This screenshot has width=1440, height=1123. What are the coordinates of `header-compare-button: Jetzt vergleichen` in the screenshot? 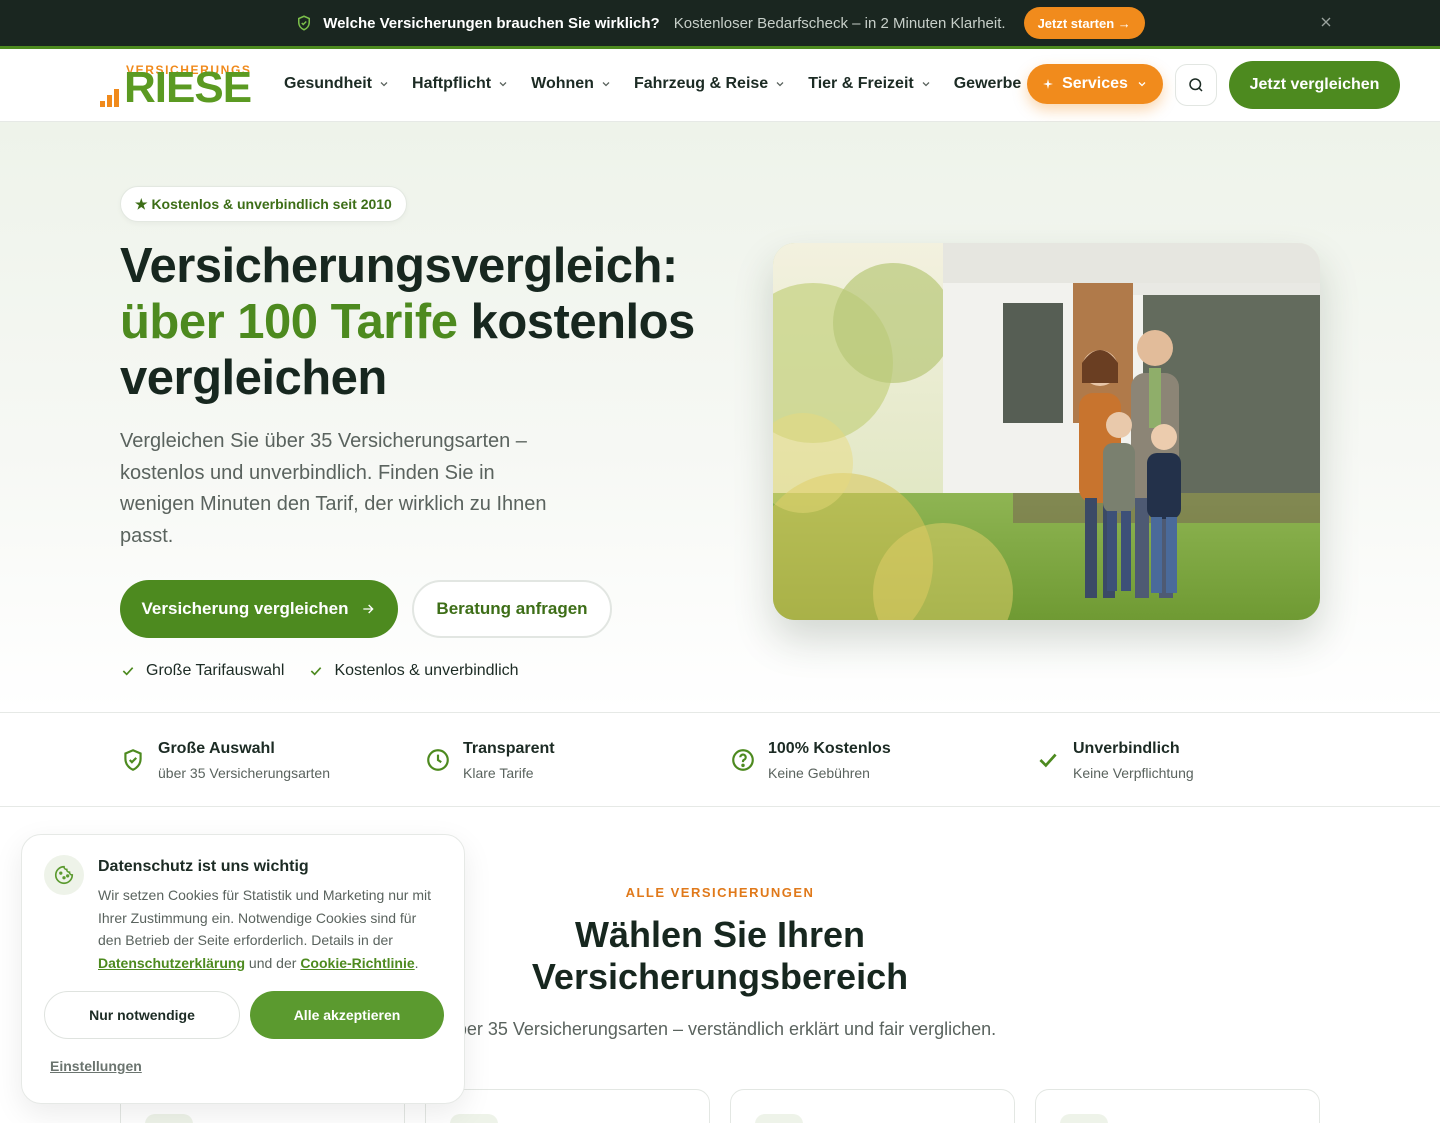 It's located at (1314, 85).